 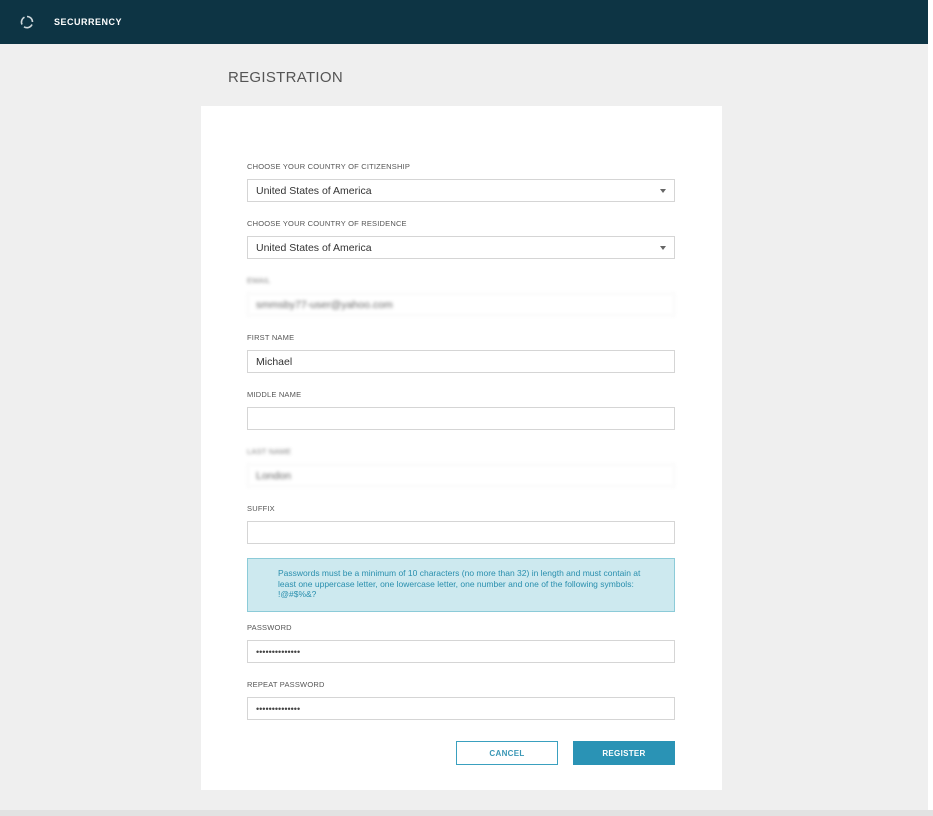 I want to click on citizenship-select: United States of America, so click(x=461, y=190).